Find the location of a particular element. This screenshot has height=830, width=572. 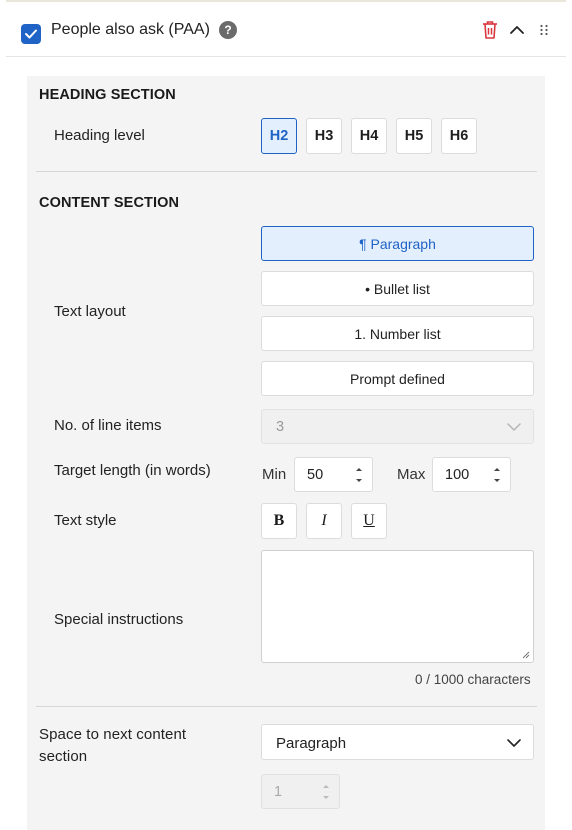

heading-level-h3-button: H3 is located at coordinates (324, 136).